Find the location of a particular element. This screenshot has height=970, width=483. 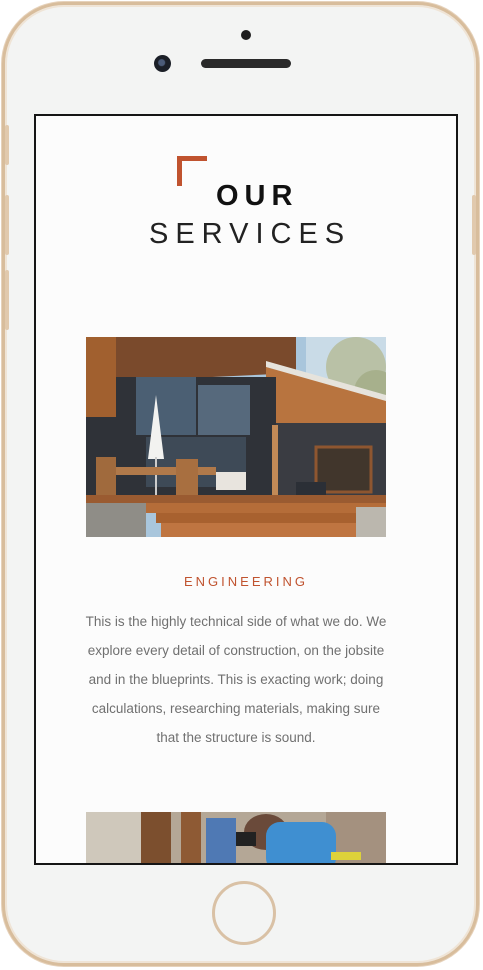

page-title: OUR SERVICES is located at coordinates (246, 206).